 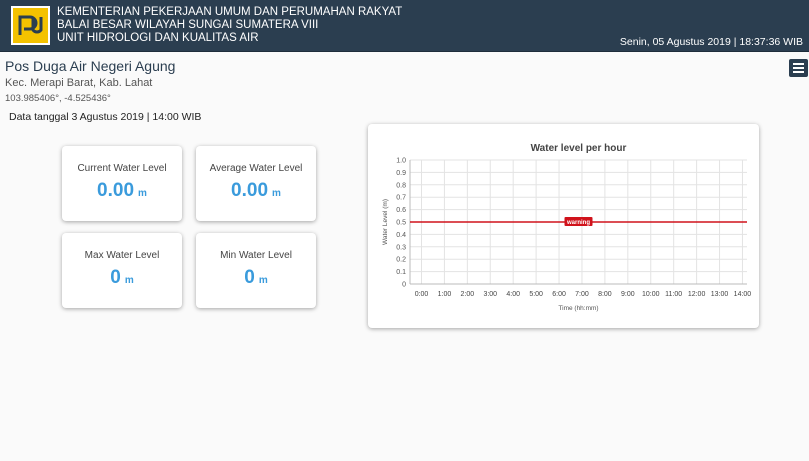 I want to click on y-tick-label: 0, so click(x=404, y=285).